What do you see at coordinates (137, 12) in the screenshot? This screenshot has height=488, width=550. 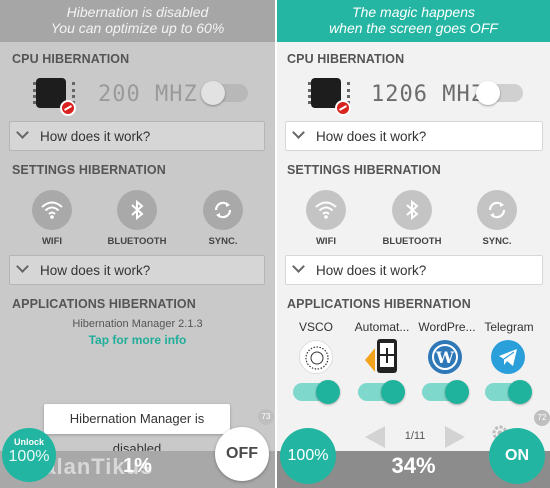 I see `banner-title: Hibernation is disabled` at bounding box center [137, 12].